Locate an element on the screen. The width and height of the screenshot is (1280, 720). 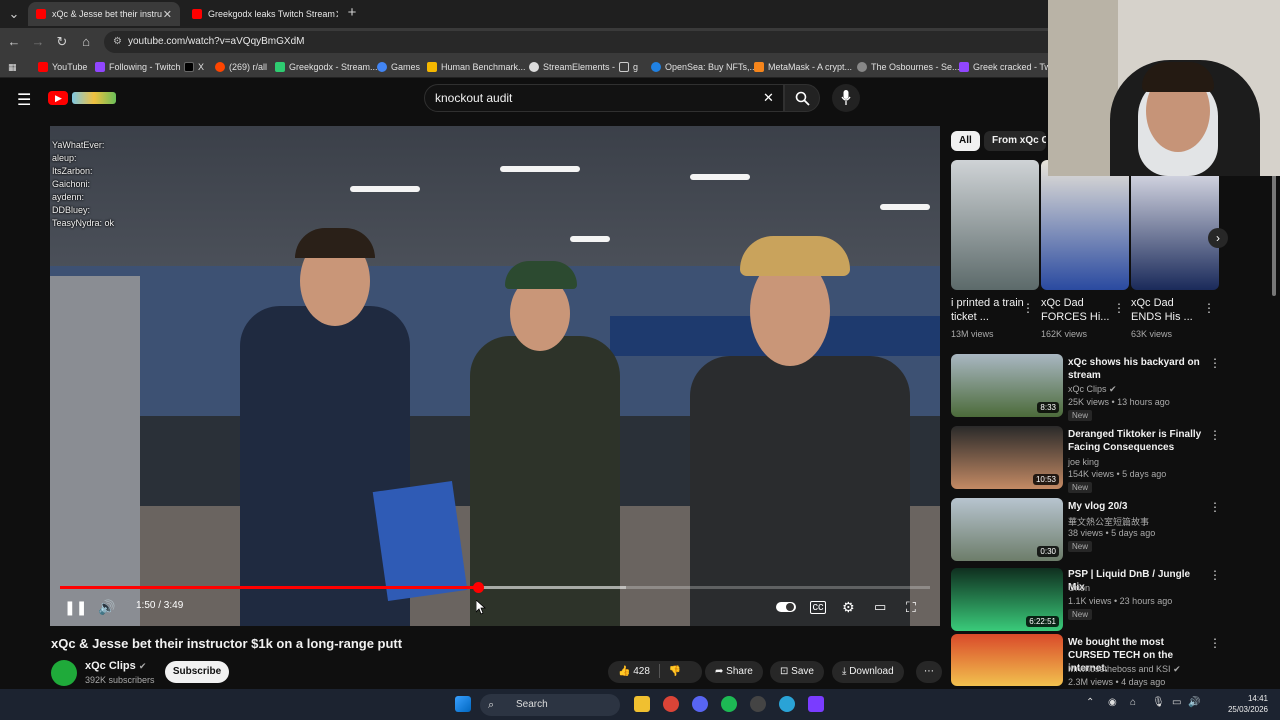
microphone-icon: 🎙 is located at coordinates (1158, 702).